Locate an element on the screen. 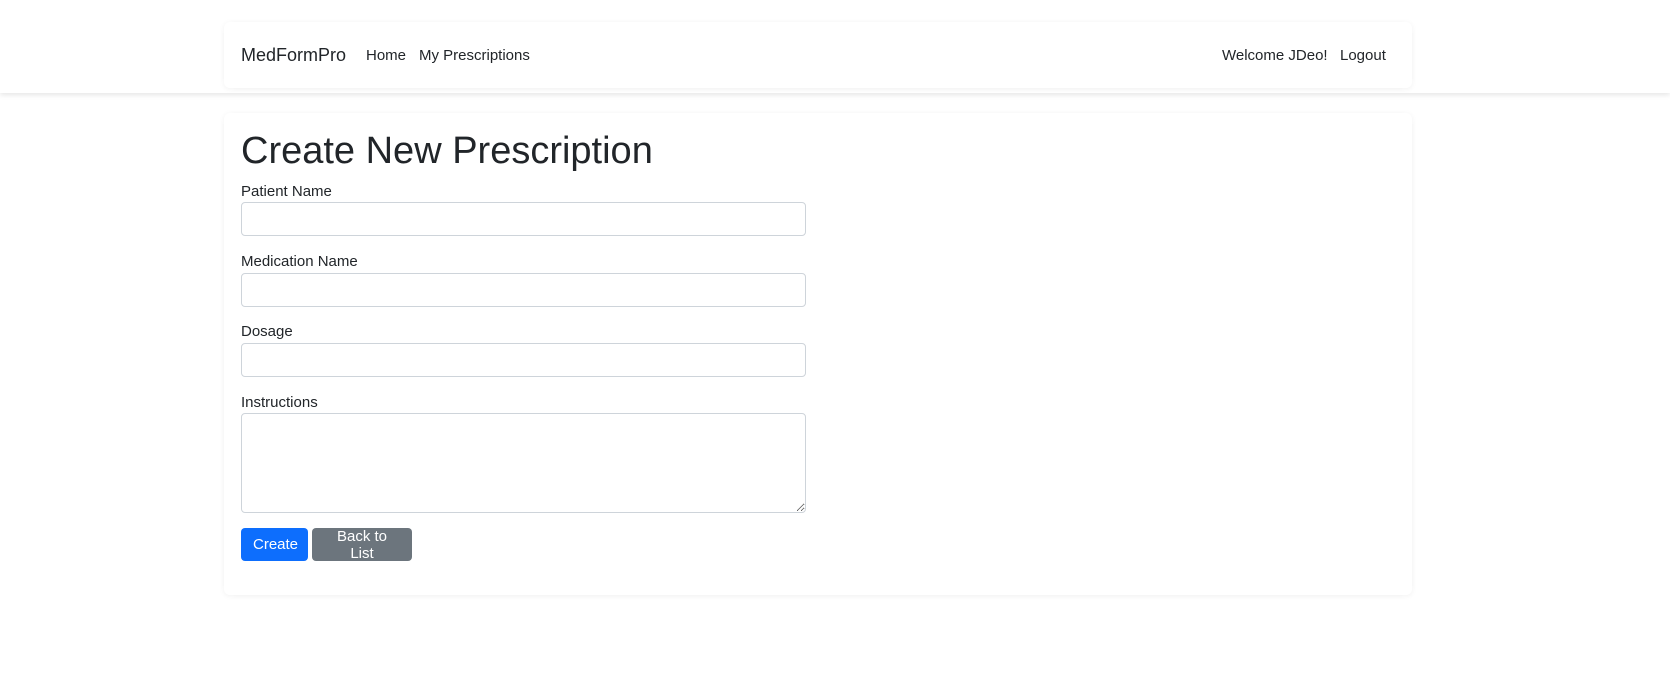  nav-link-my-prescriptions: My Prescriptions is located at coordinates (474, 56).